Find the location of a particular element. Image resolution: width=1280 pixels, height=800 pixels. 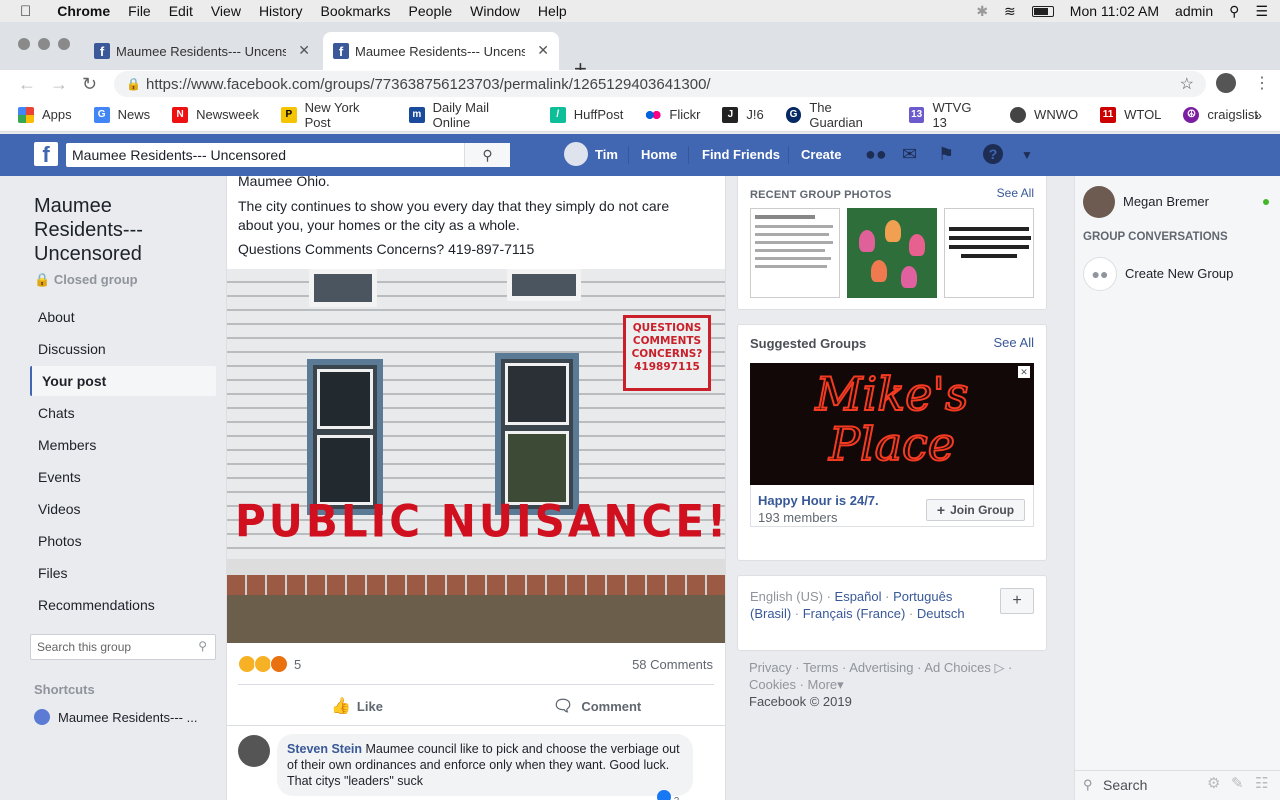

spotlight-icon: ⚲ is located at coordinates (1234, 11).